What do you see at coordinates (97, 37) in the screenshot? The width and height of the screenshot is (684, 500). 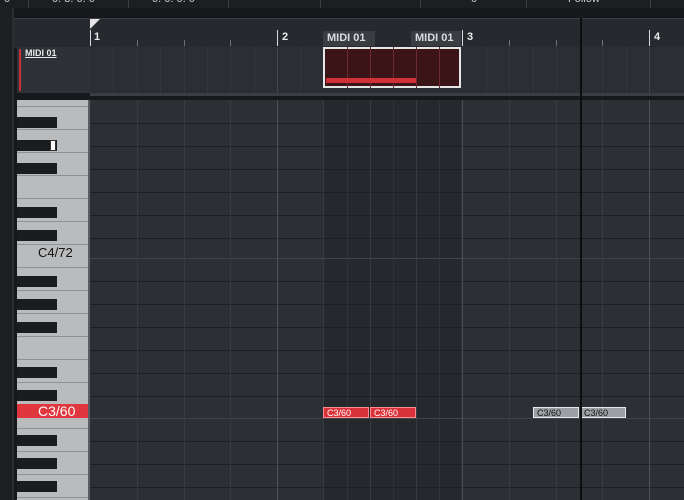 I see `bar-number: 1` at bounding box center [97, 37].